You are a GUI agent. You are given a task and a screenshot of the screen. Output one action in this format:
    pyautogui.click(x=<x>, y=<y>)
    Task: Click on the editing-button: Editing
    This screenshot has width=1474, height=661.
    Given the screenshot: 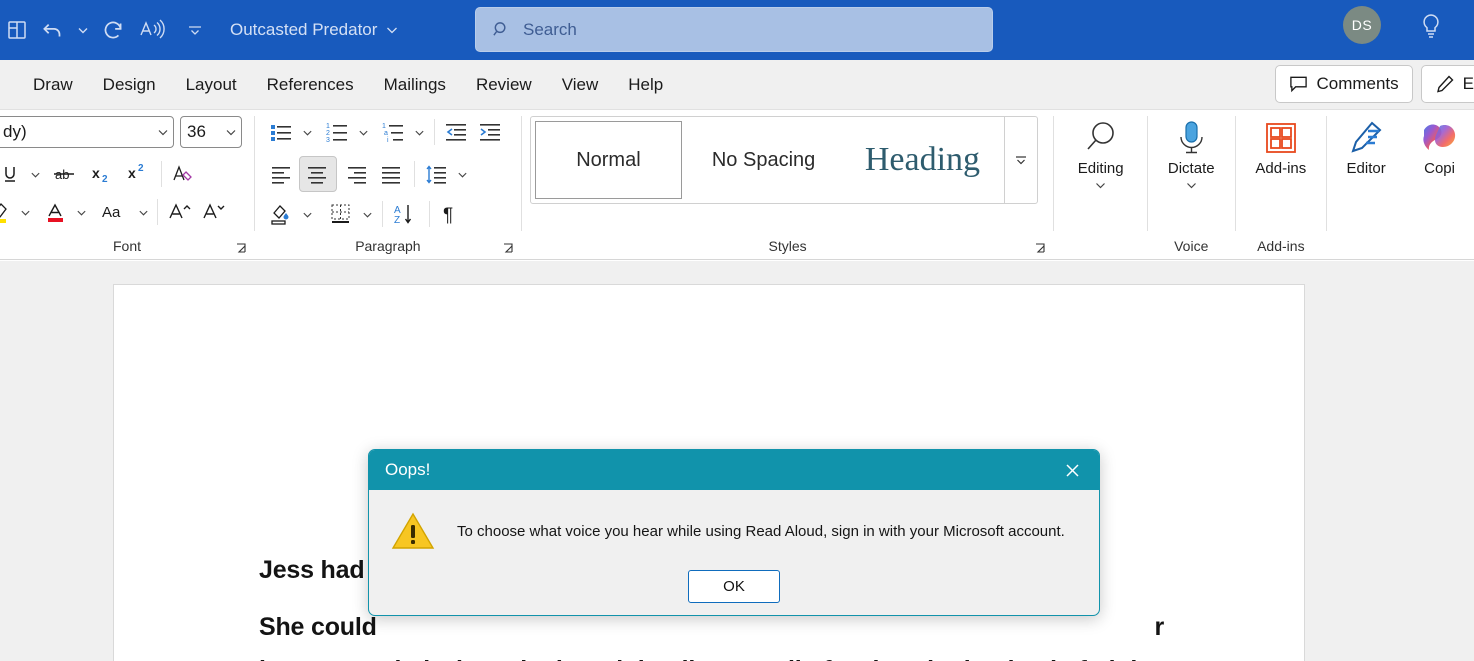 What is the action you would take?
    pyautogui.click(x=1101, y=150)
    